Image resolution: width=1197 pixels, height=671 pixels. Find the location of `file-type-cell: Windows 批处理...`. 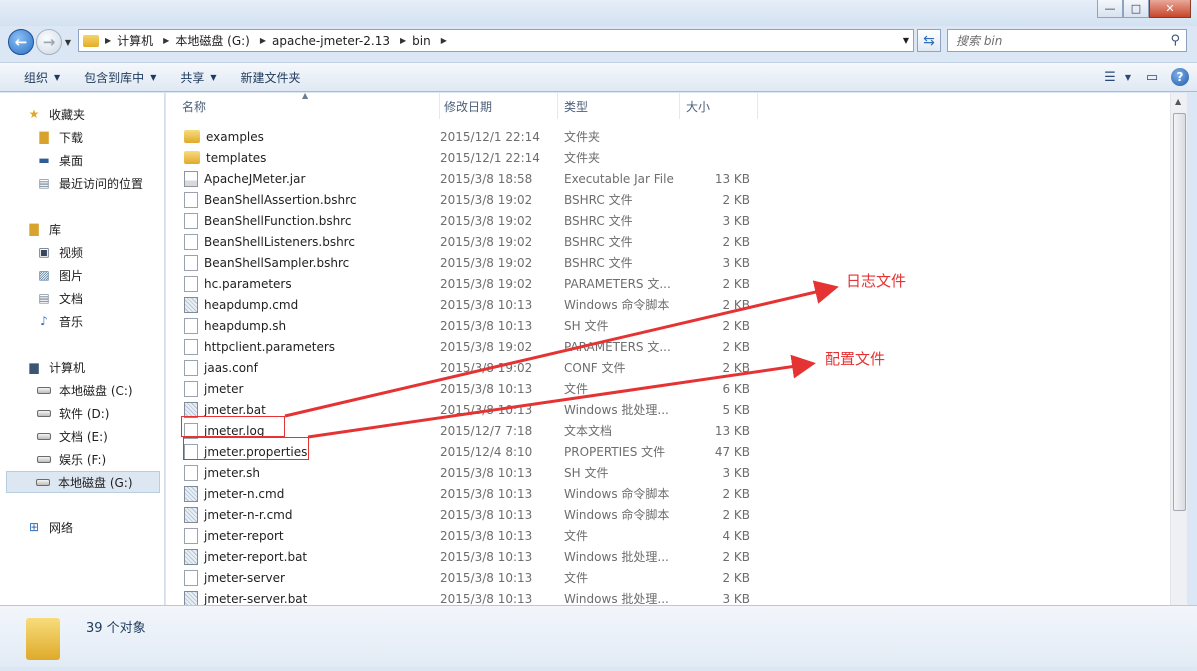

file-type-cell: Windows 批处理... is located at coordinates (616, 410).